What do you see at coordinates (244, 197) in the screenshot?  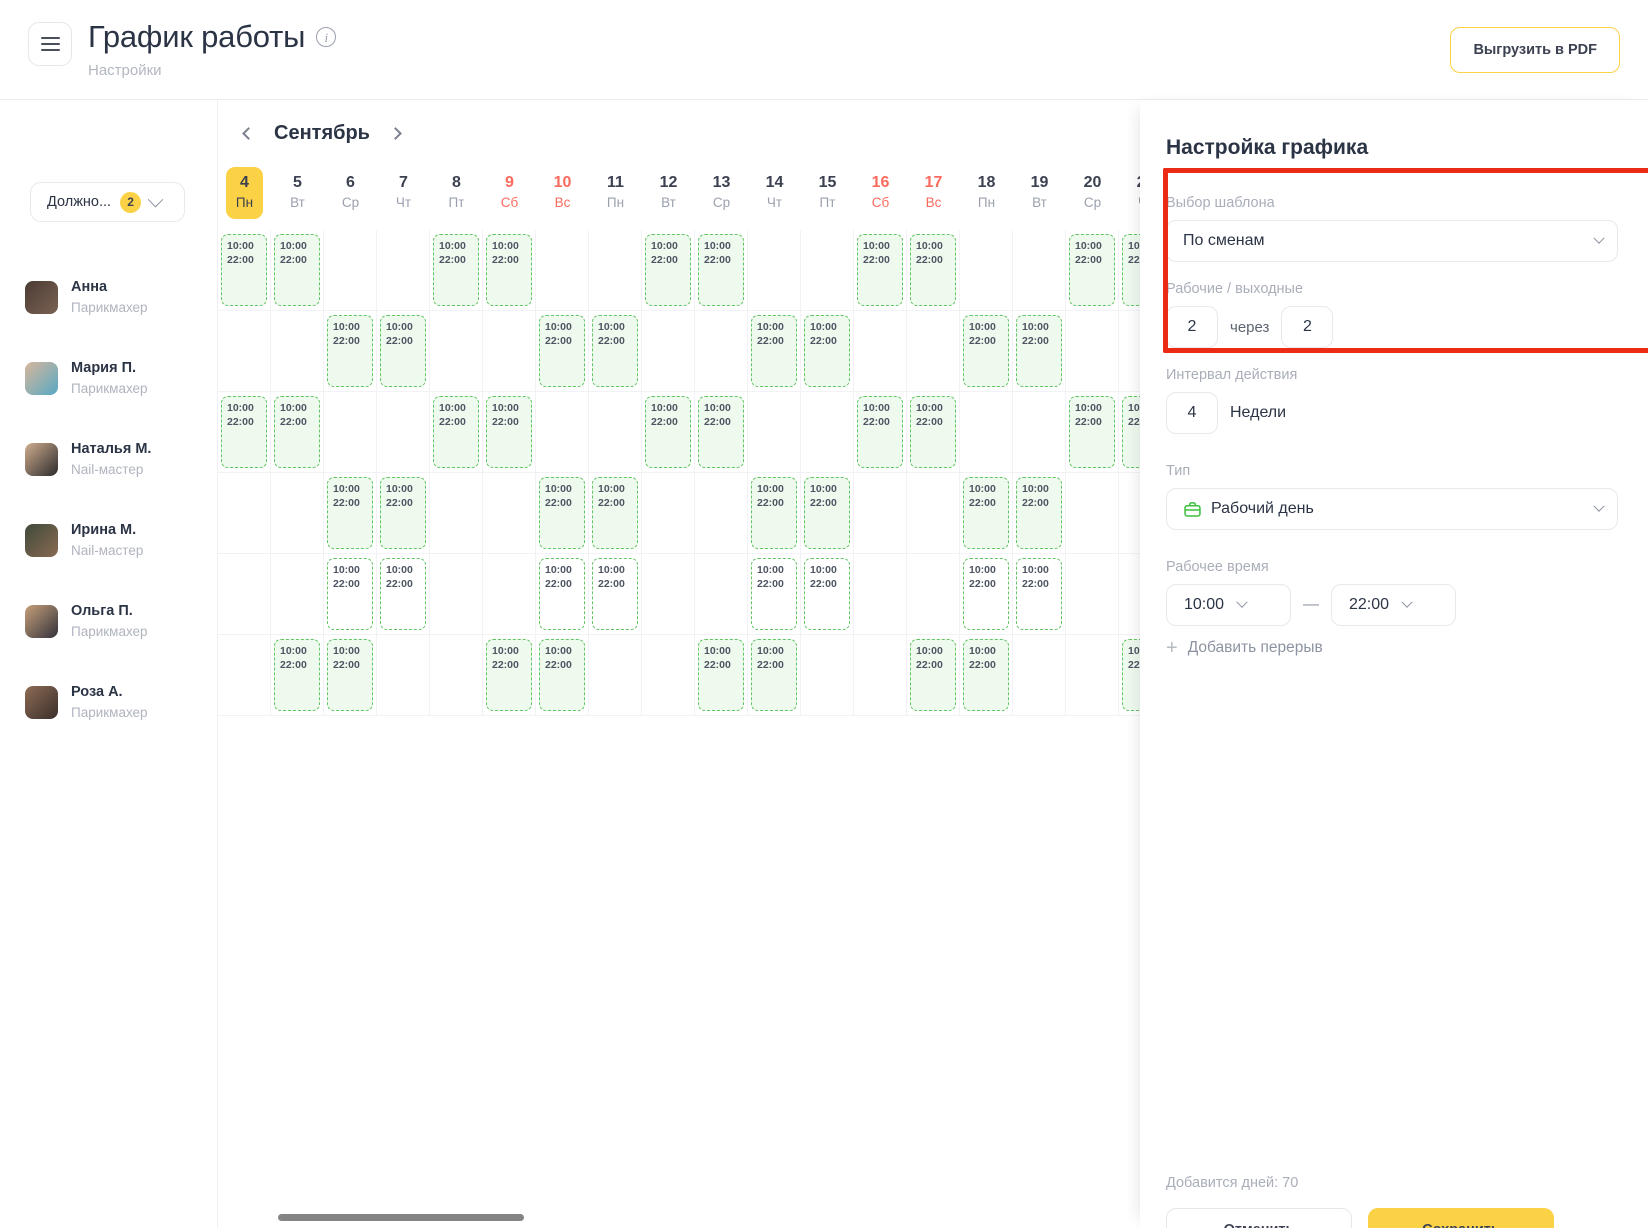 I see `day-header-cell: 4 Пн` at bounding box center [244, 197].